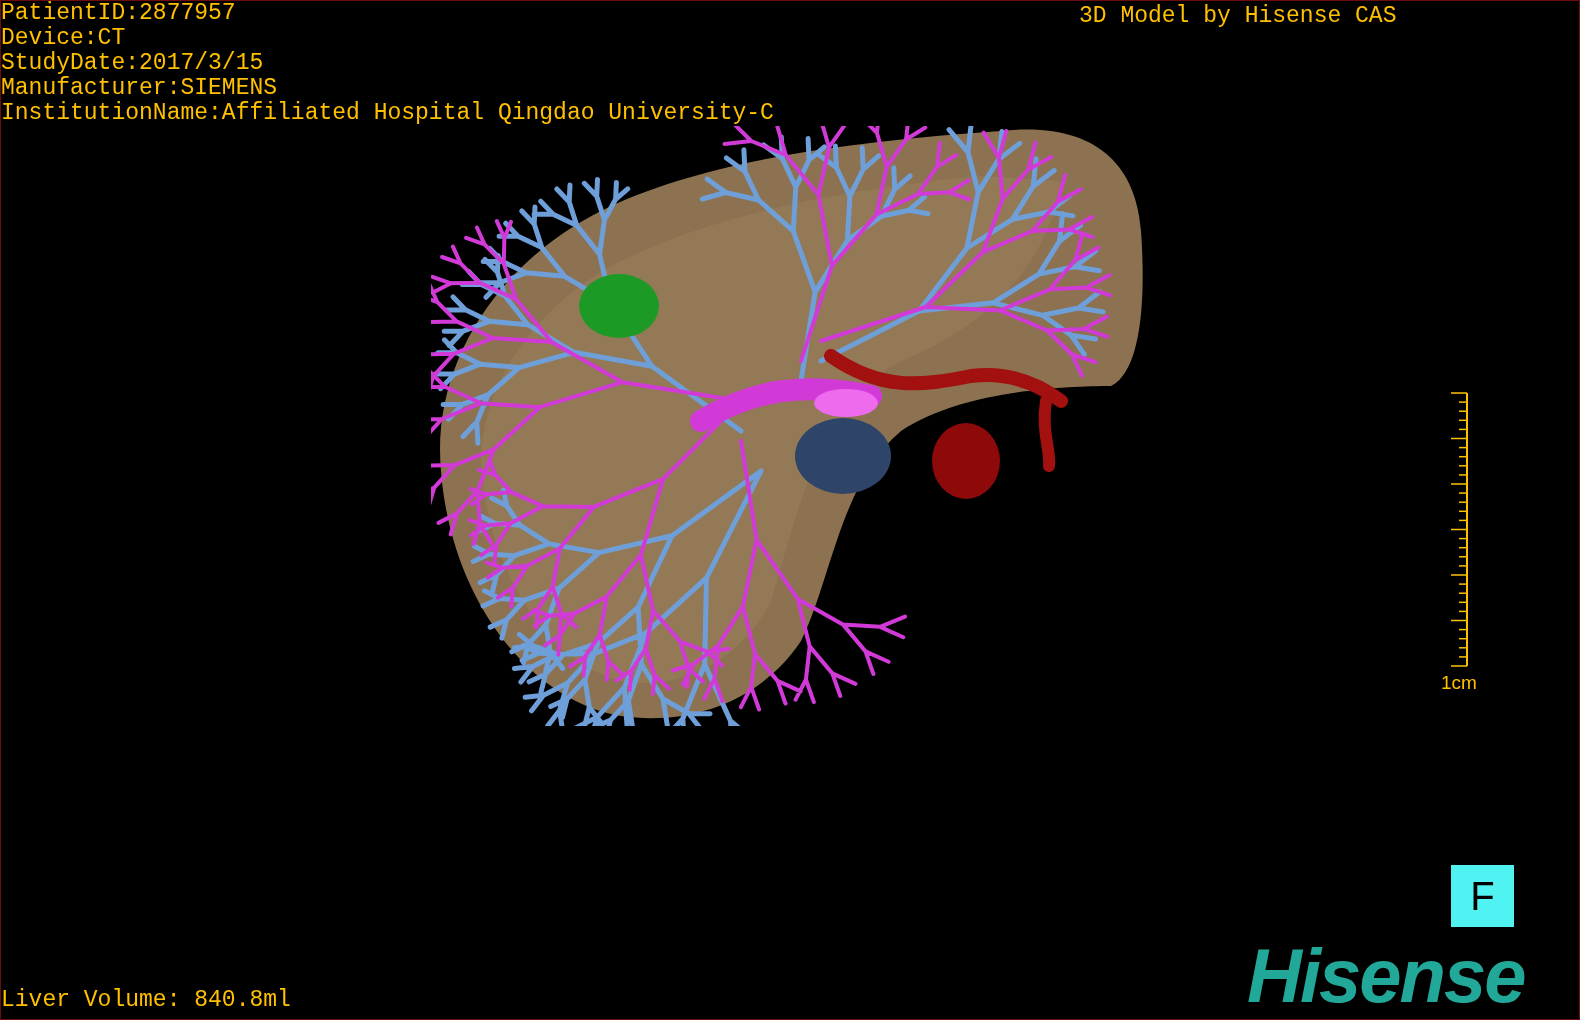 The image size is (1580, 1020). I want to click on scale-ruler-icon, so click(1459, 530).